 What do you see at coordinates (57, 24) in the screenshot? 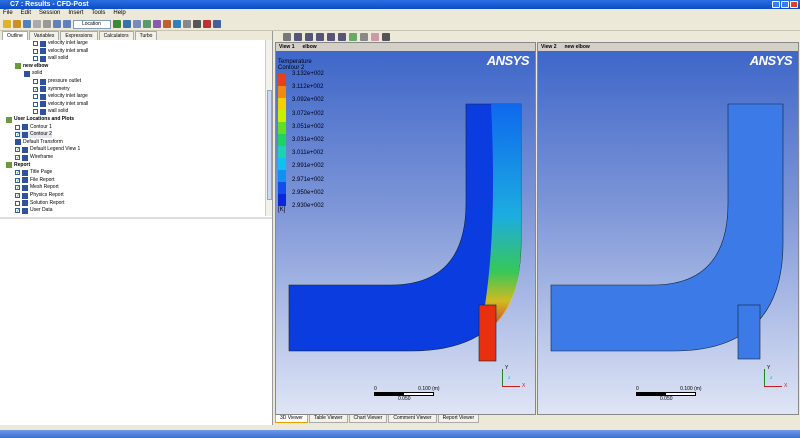
I see `undo-icon` at bounding box center [57, 24].